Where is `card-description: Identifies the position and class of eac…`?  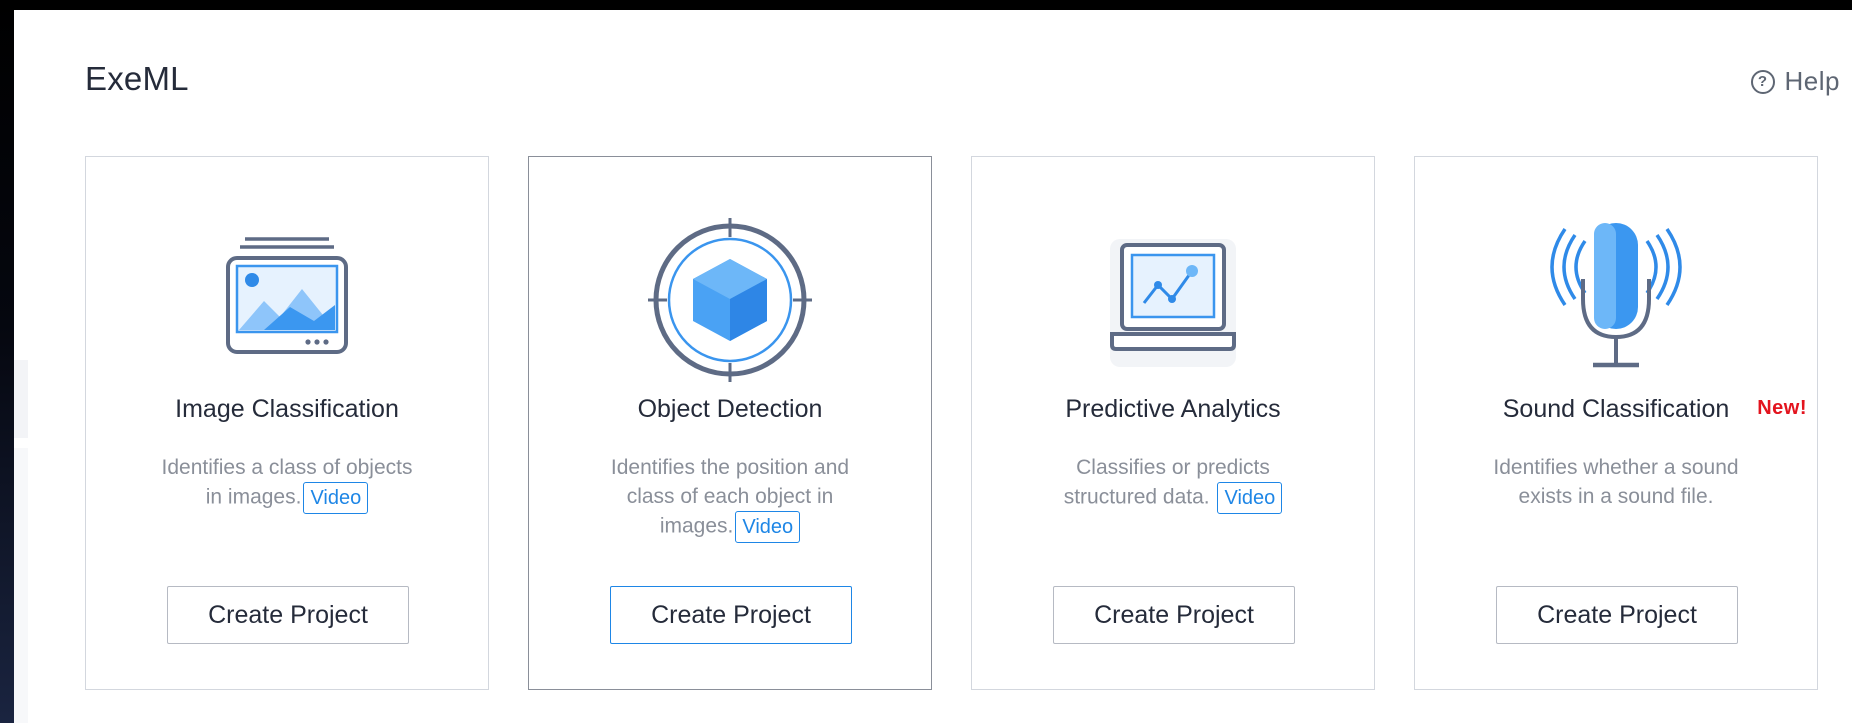
card-description: Identifies the position and class of eac… is located at coordinates (730, 498).